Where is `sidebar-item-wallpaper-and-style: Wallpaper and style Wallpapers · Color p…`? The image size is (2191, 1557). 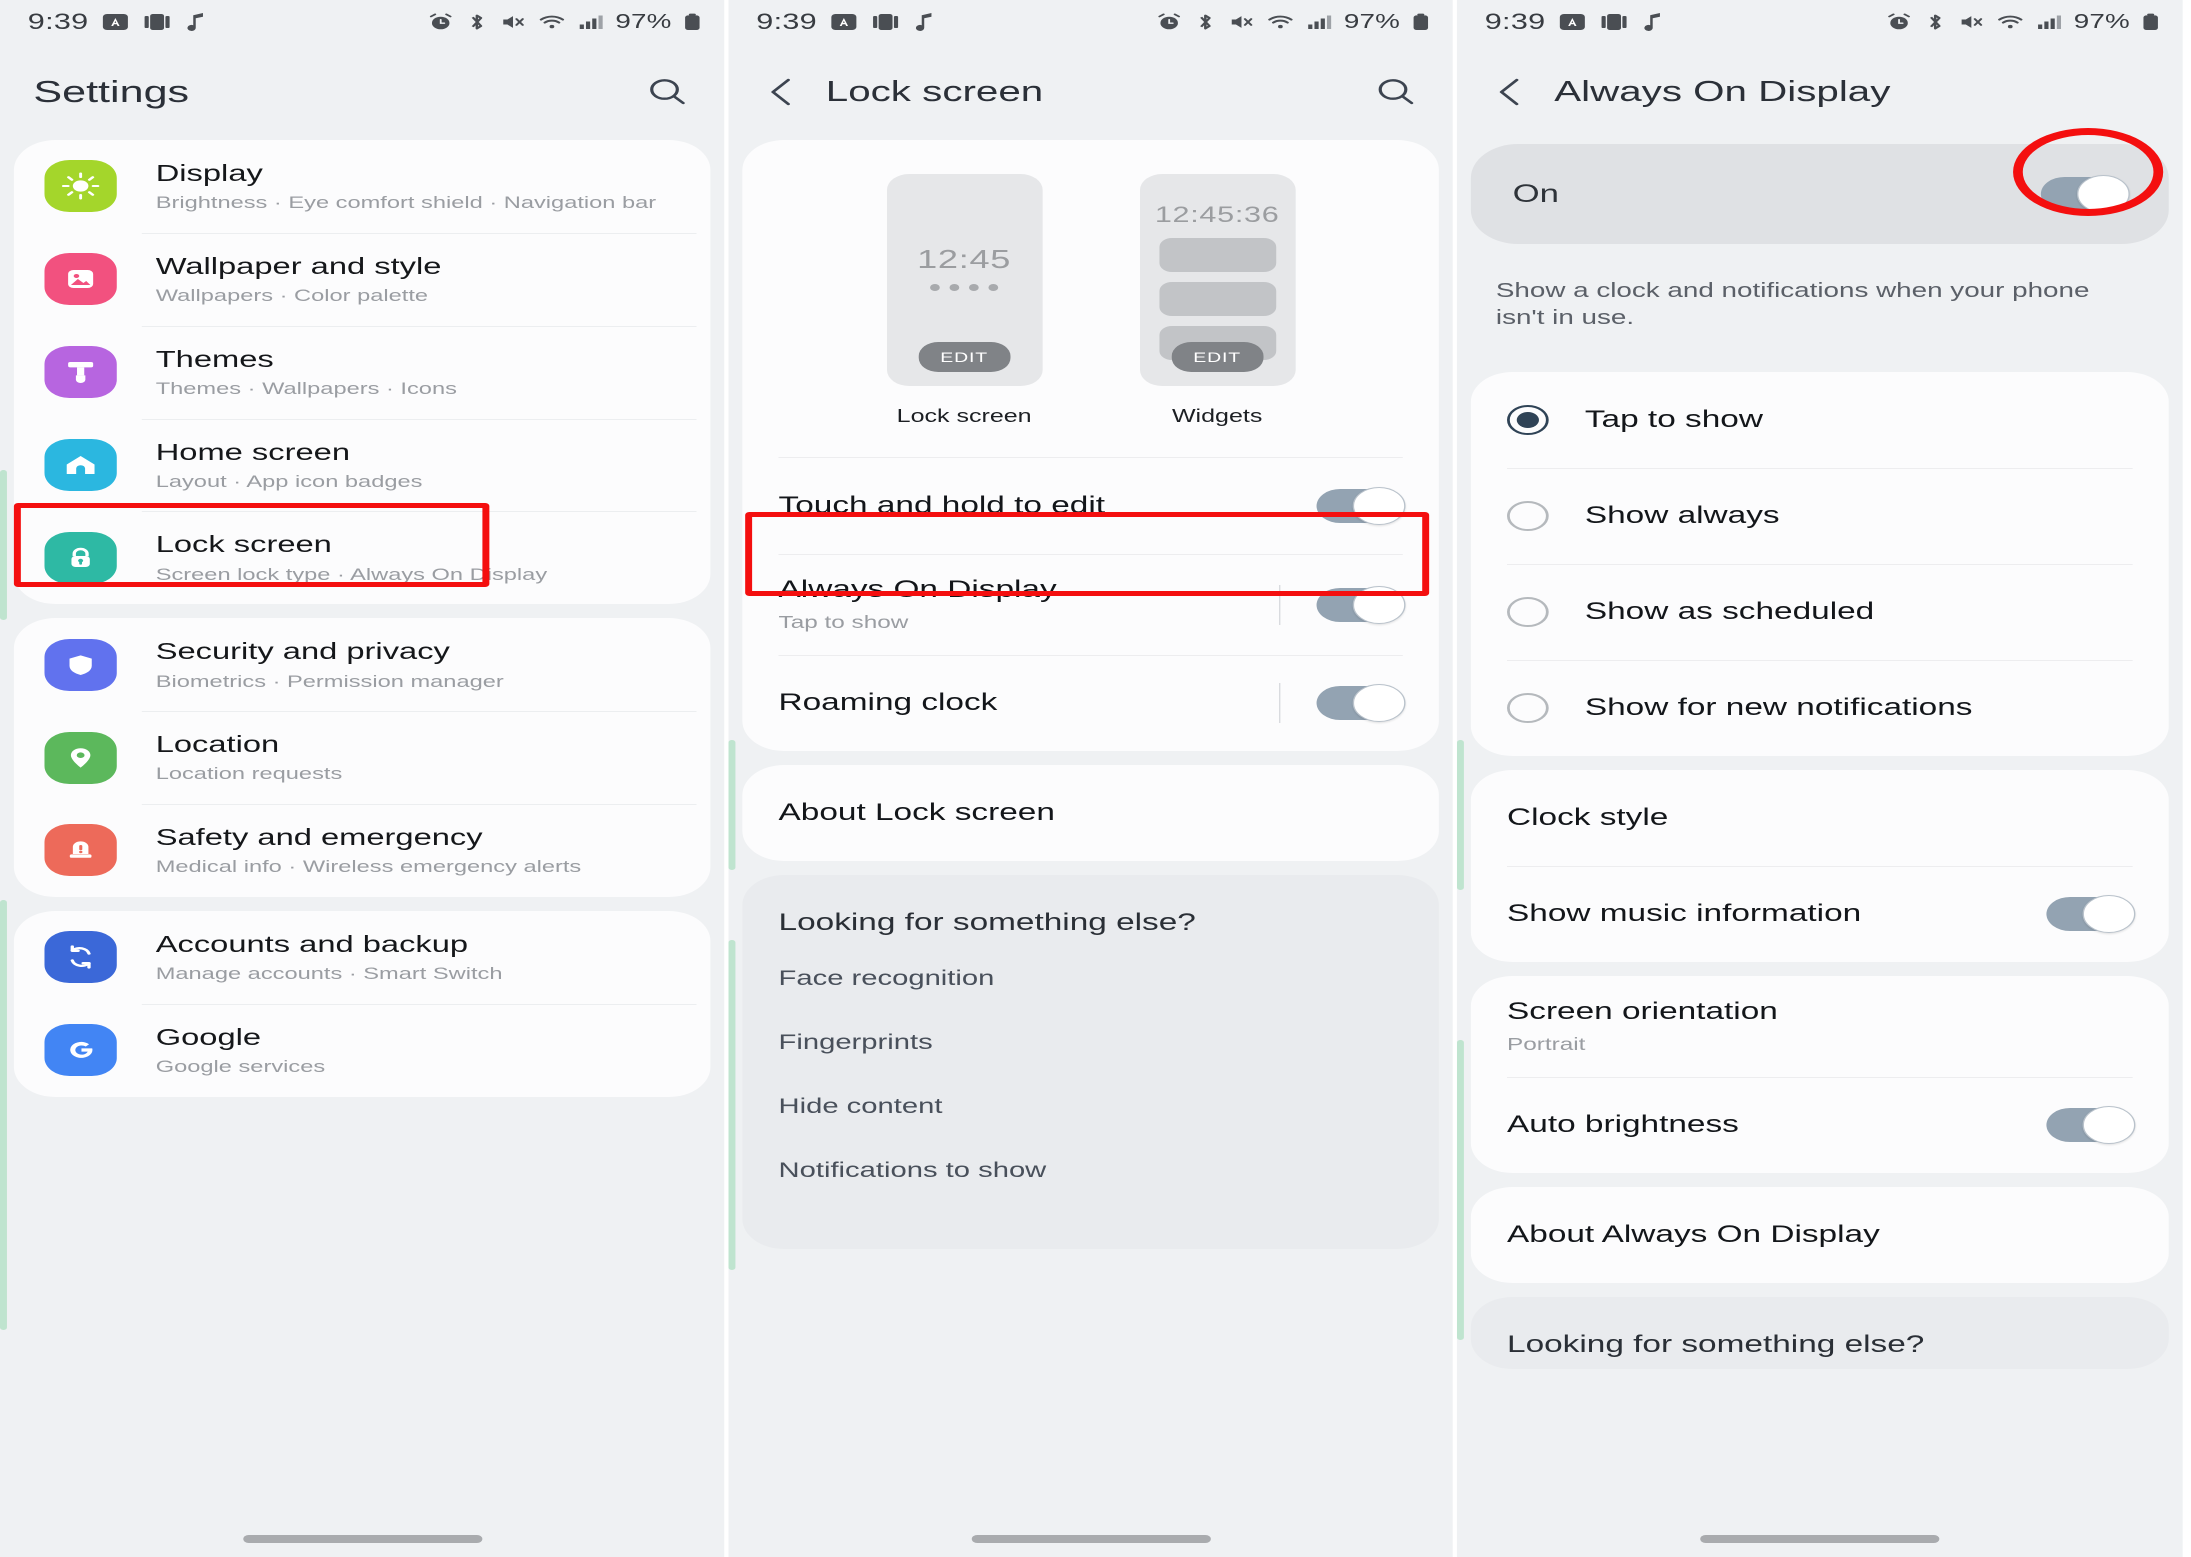 sidebar-item-wallpaper-and-style: Wallpaper and style Wallpapers · Color p… is located at coordinates (362, 279).